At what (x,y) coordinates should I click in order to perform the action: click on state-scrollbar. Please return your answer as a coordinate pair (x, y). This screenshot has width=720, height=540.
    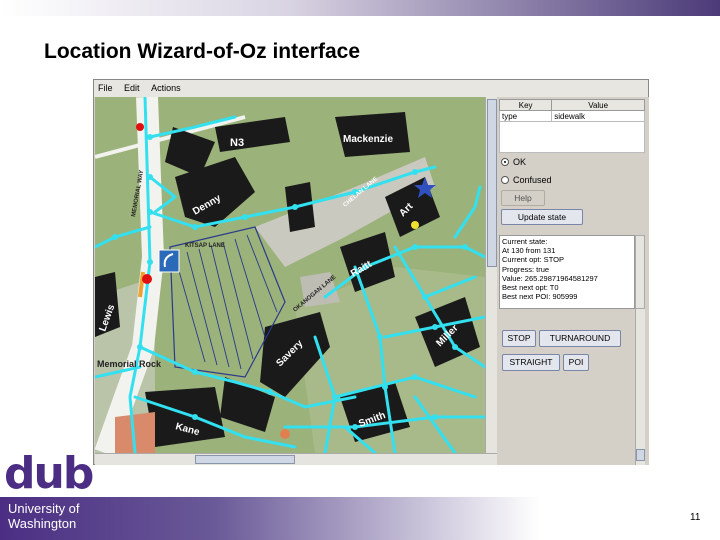
    Looking at the image, I should click on (640, 272).